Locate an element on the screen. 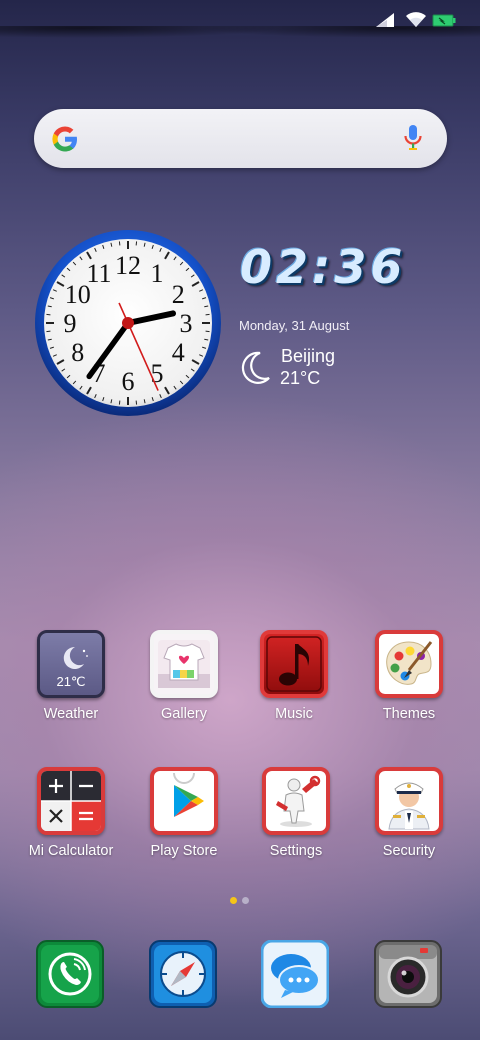 Image resolution: width=480 pixels, height=1040 pixels. browser-icon is located at coordinates (183, 974).